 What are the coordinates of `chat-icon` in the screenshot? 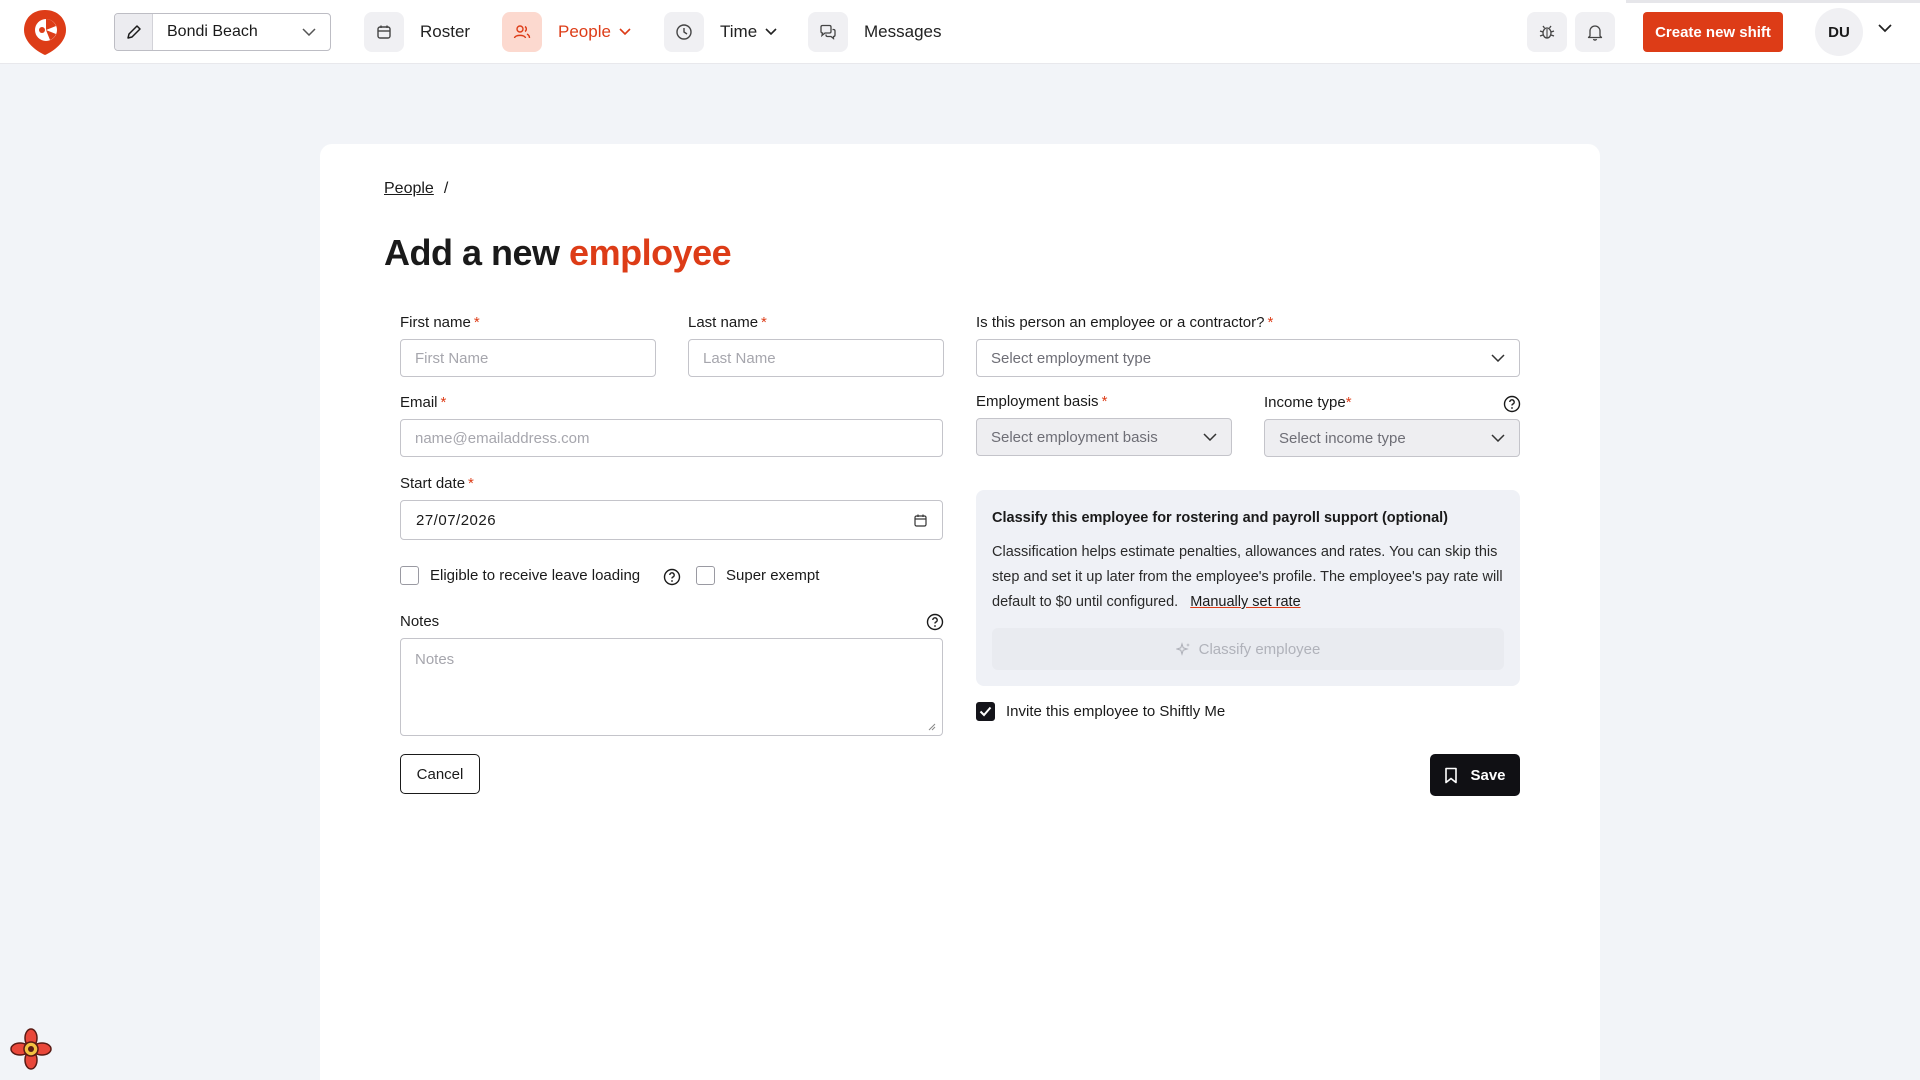 It's located at (828, 32).